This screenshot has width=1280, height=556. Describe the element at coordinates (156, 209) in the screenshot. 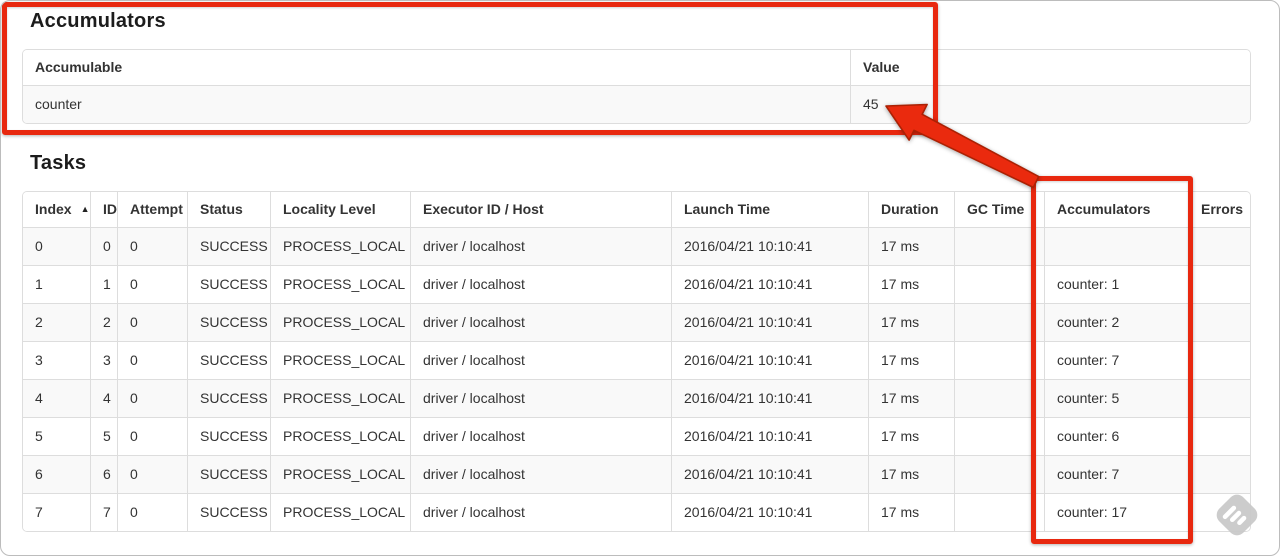

I see `column-header-label: Attempt` at that location.